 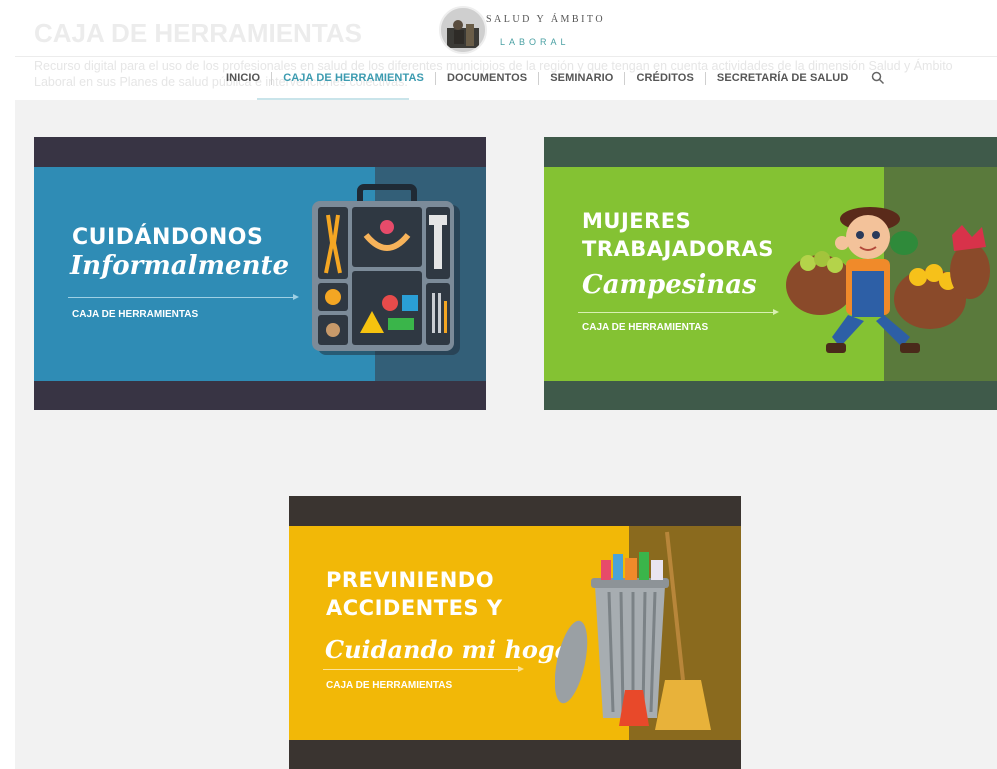 I want to click on trash-can-broom-icon, so click(x=633, y=630).